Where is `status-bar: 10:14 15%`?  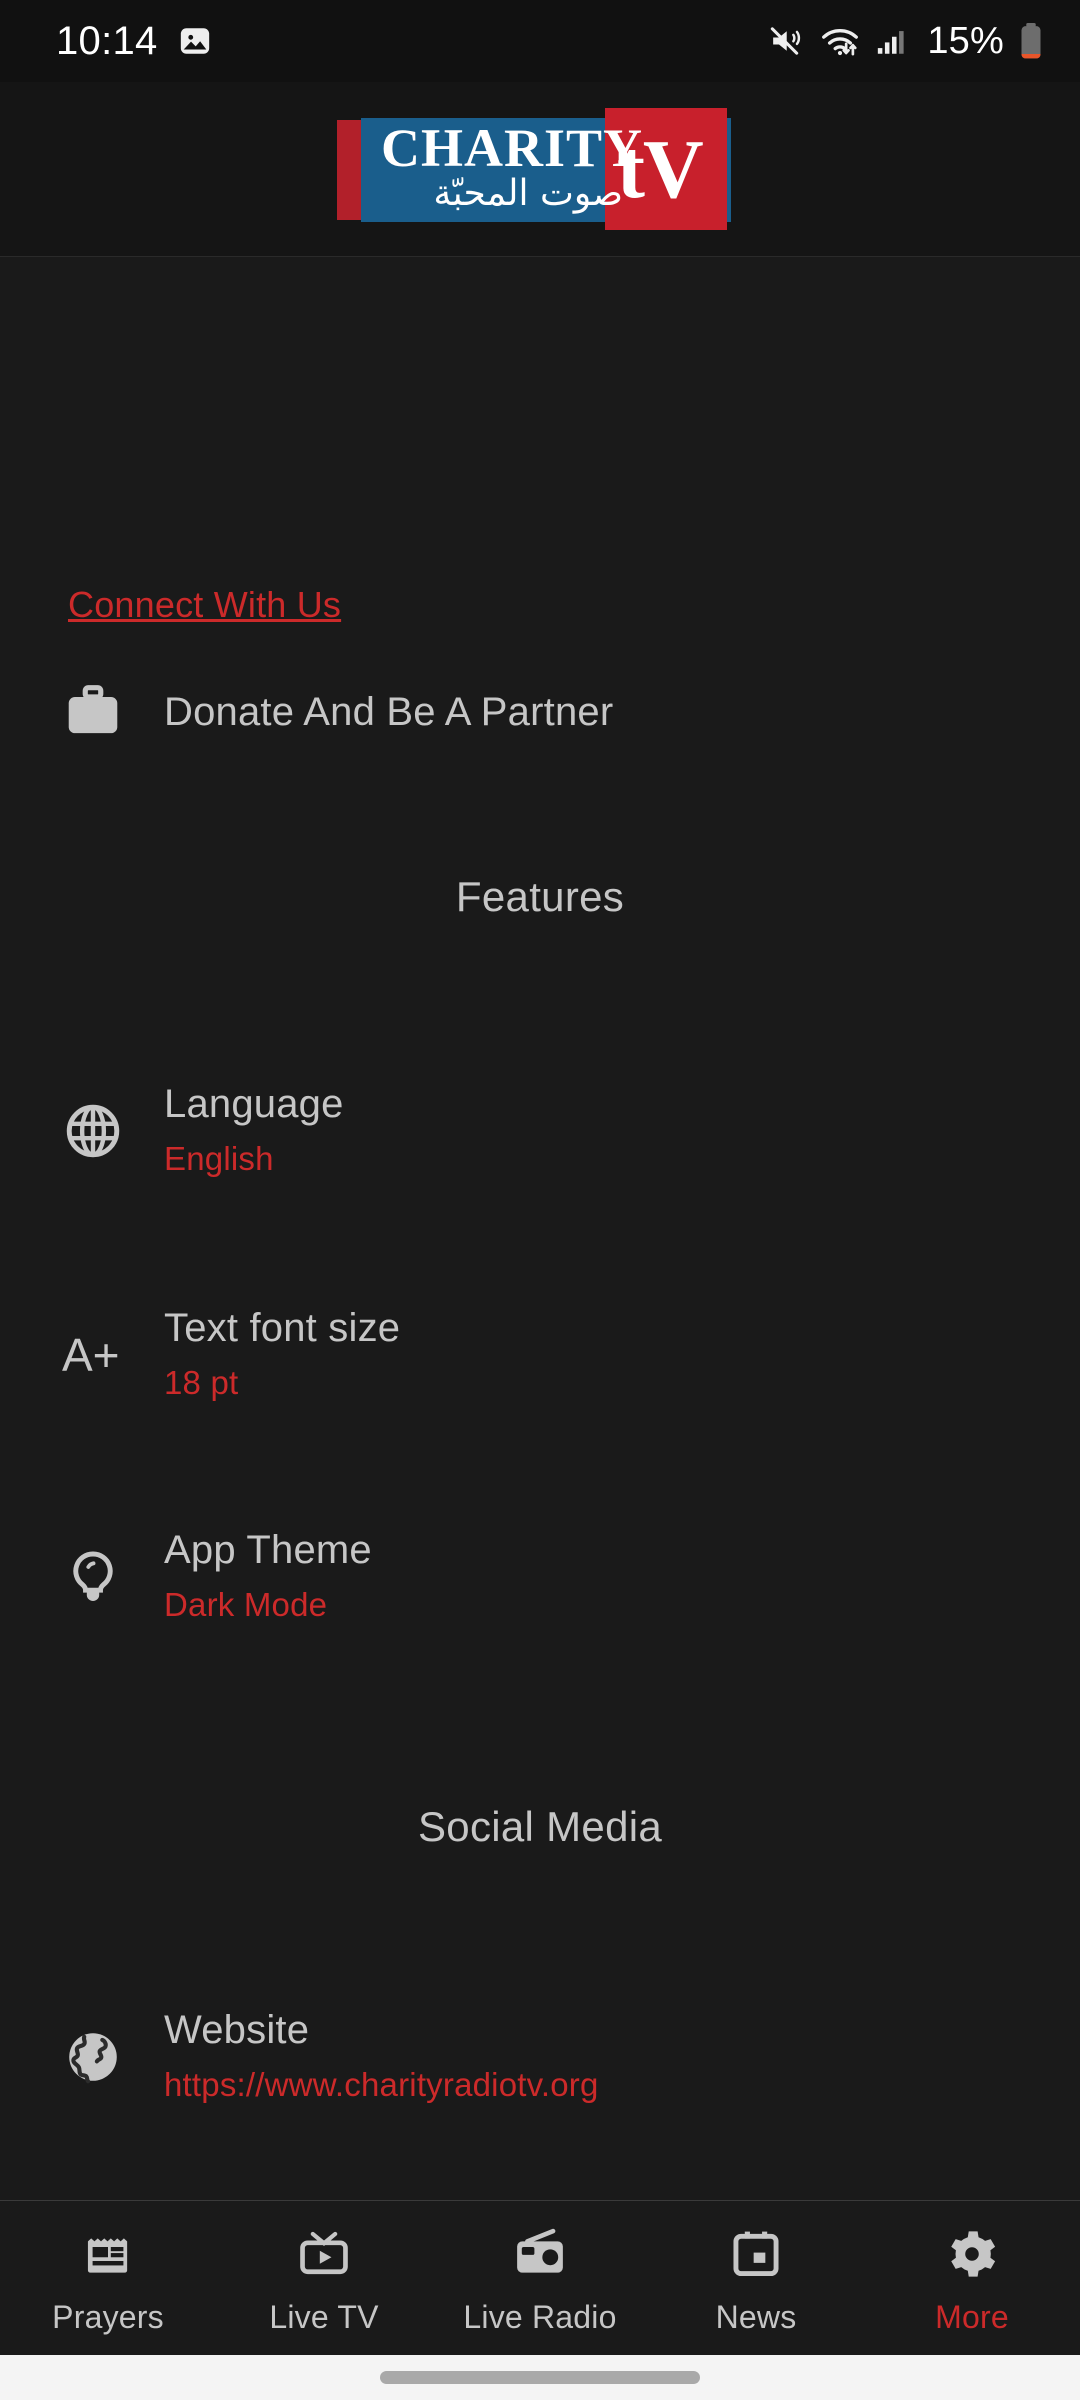
status-bar: 10:14 15% is located at coordinates (540, 41).